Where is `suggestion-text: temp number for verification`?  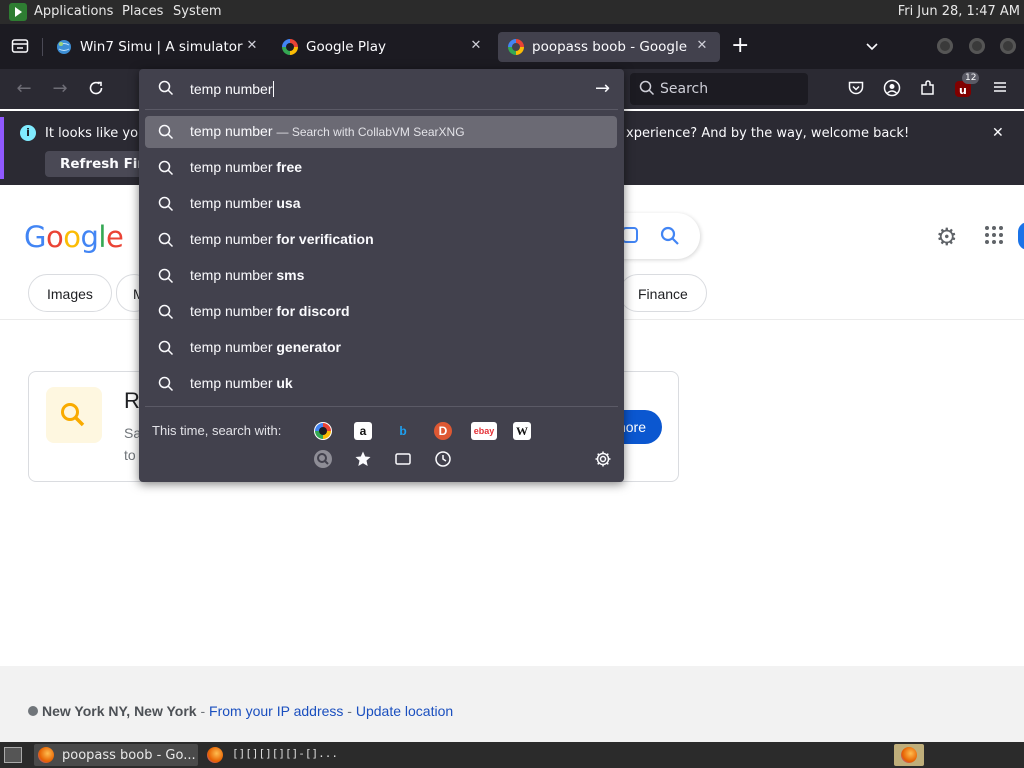 suggestion-text: temp number for verification is located at coordinates (282, 239).